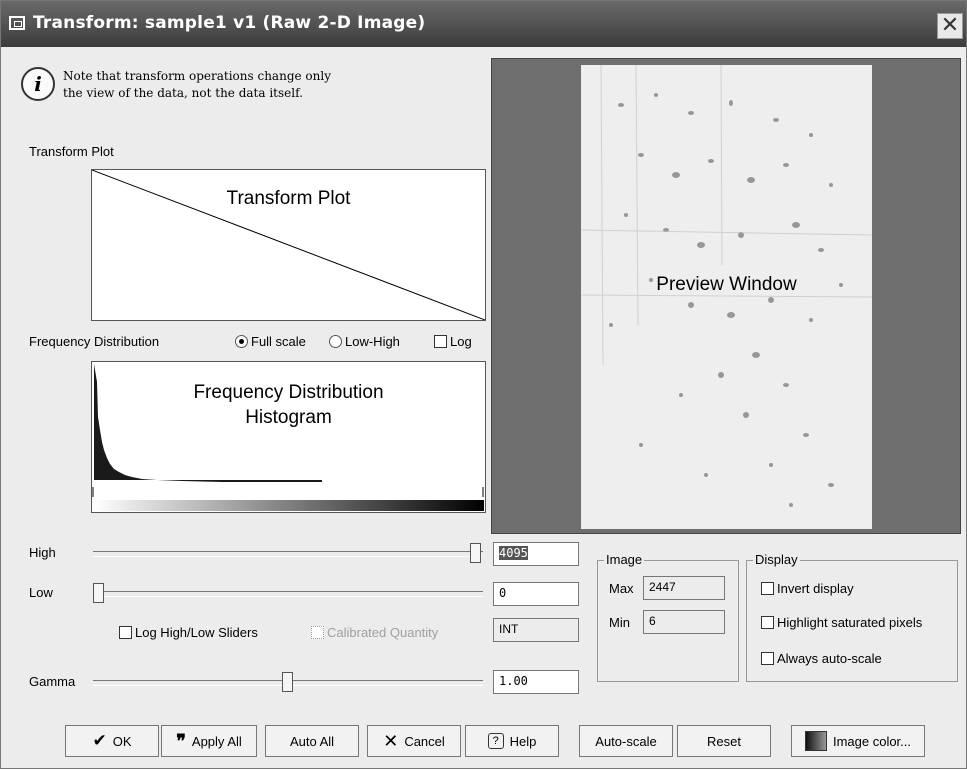 Image resolution: width=967 pixels, height=769 pixels. I want to click on histogram-overlay-line-2: Histogram, so click(288, 417).